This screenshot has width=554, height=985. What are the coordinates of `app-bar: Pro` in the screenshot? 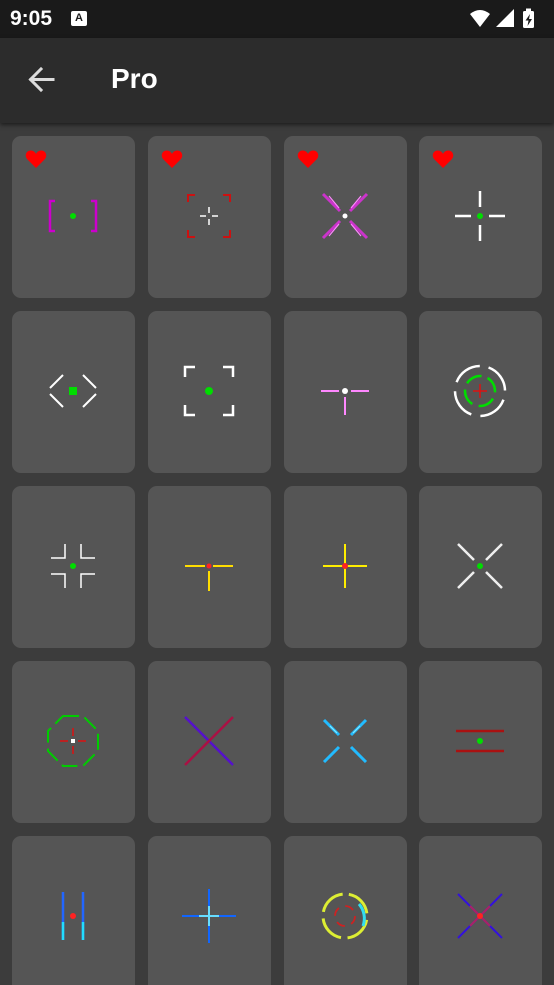 It's located at (277, 80).